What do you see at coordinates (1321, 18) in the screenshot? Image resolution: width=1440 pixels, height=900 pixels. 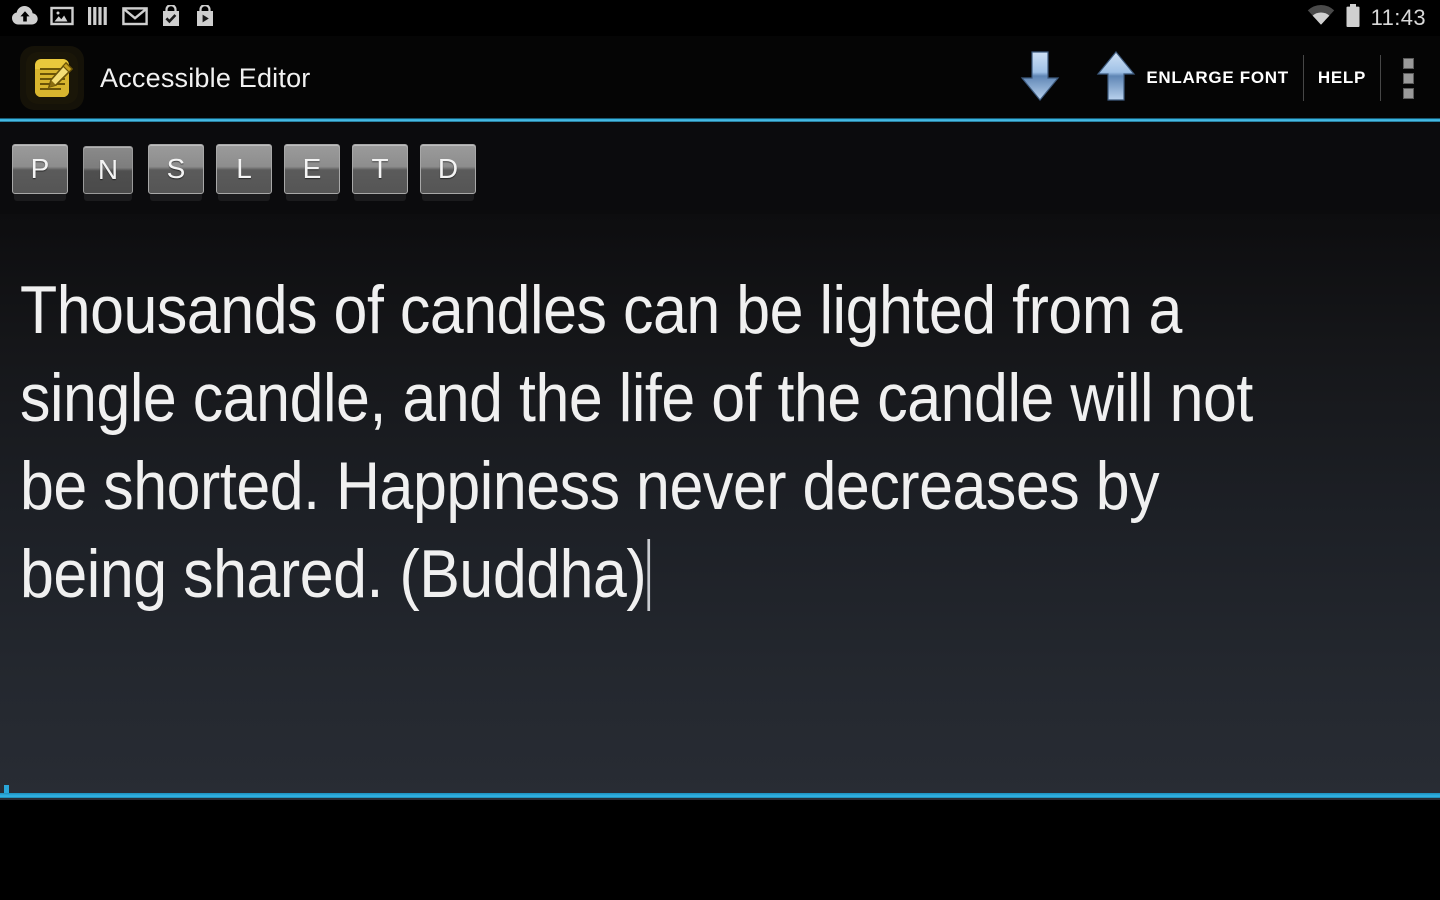 I see `wifi-icon` at bounding box center [1321, 18].